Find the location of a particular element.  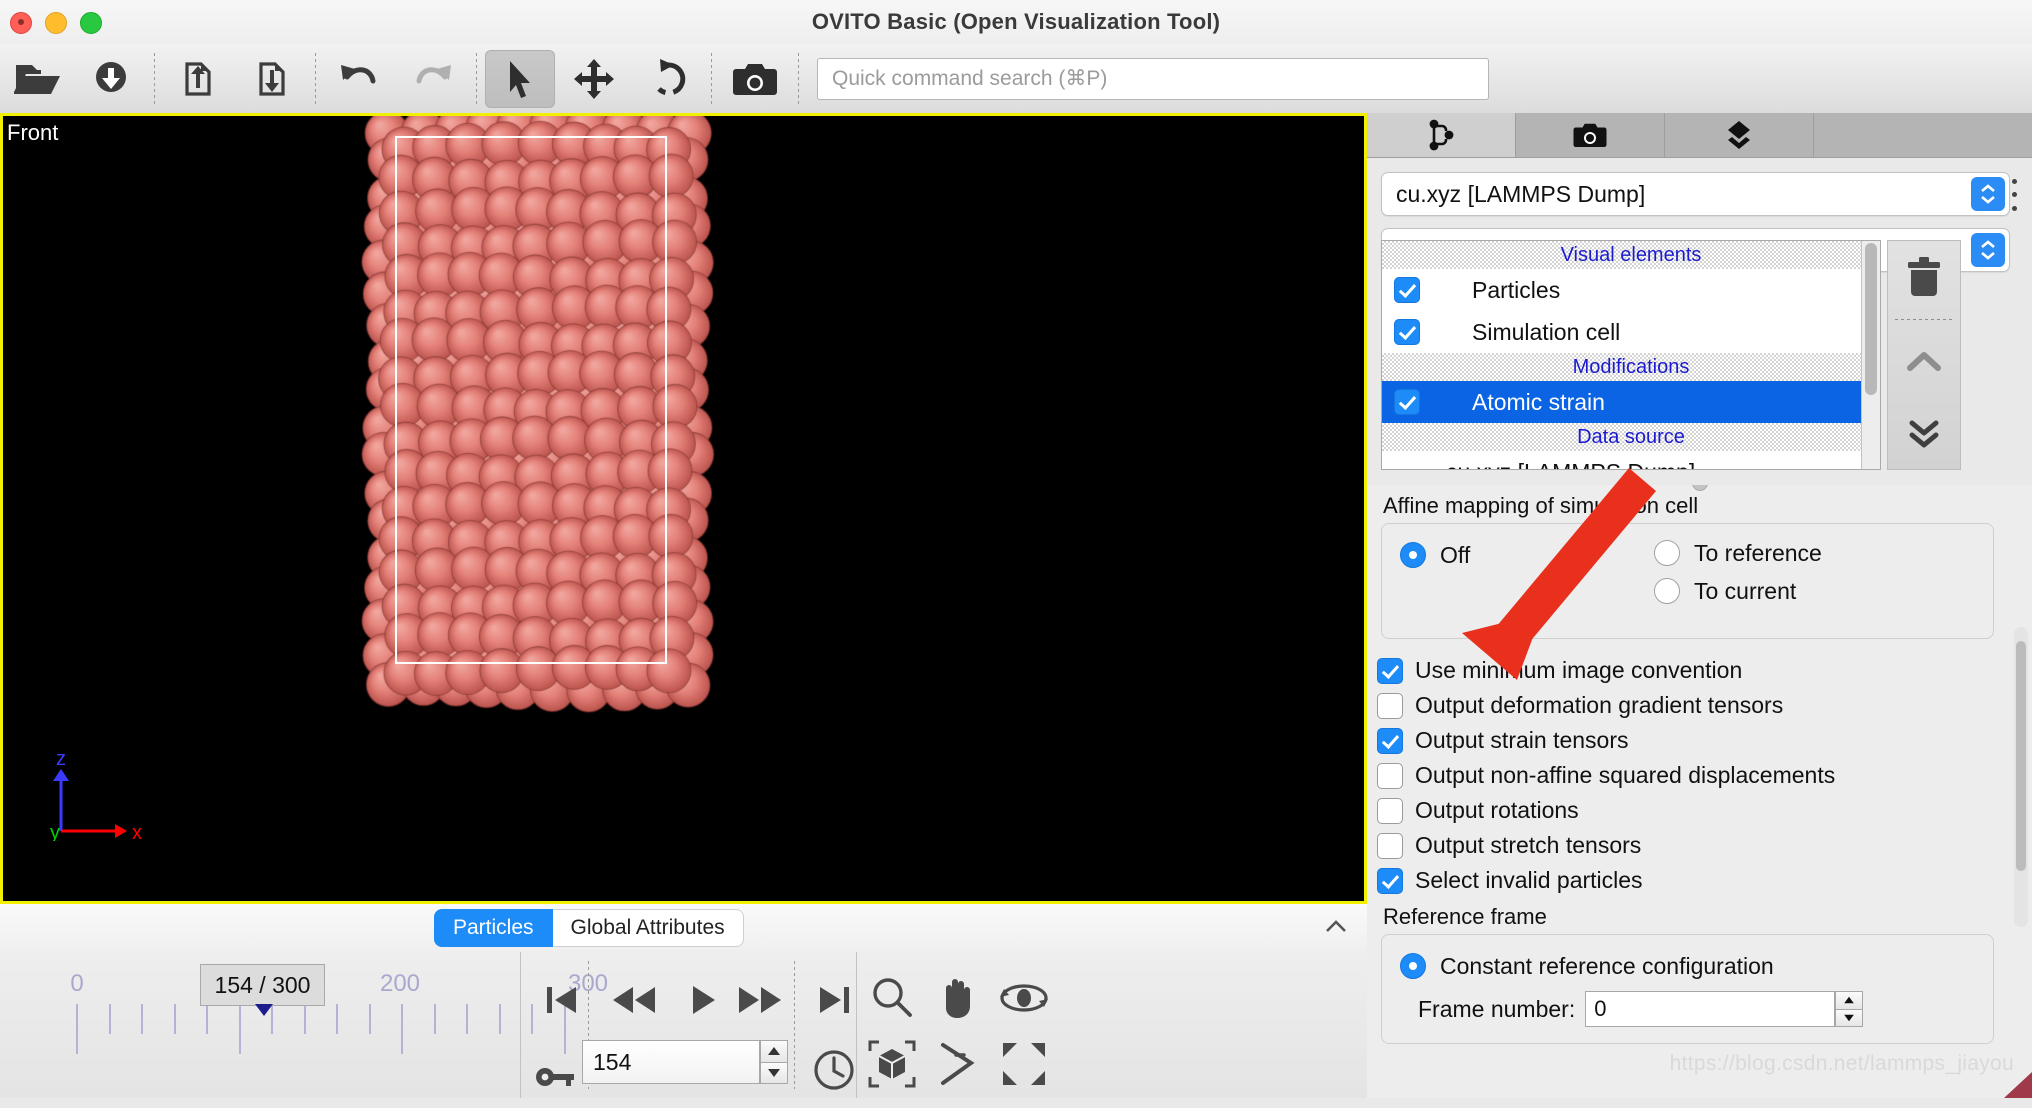

zoom-button is located at coordinates (91, 23).